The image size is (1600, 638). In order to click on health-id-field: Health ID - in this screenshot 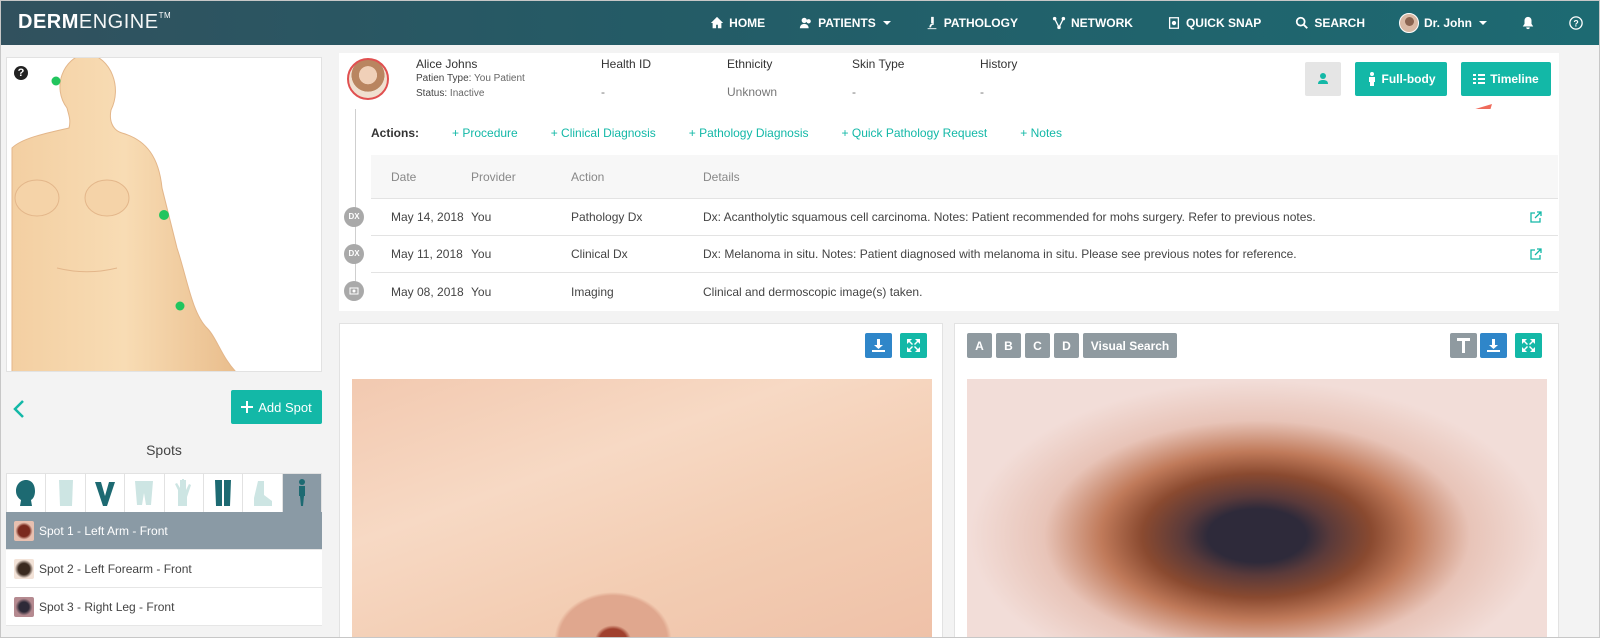, I will do `click(626, 78)`.